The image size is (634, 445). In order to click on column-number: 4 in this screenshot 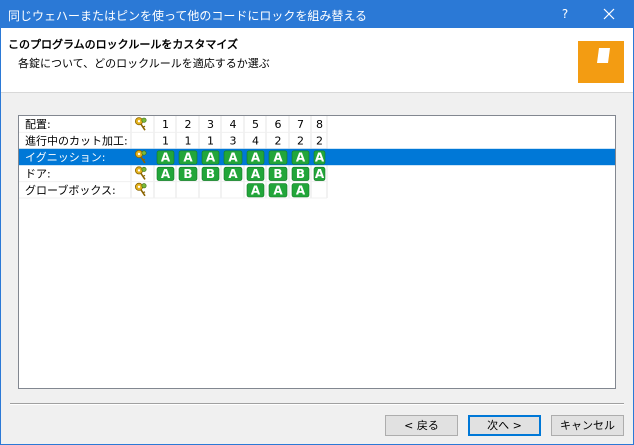, I will do `click(233, 124)`.